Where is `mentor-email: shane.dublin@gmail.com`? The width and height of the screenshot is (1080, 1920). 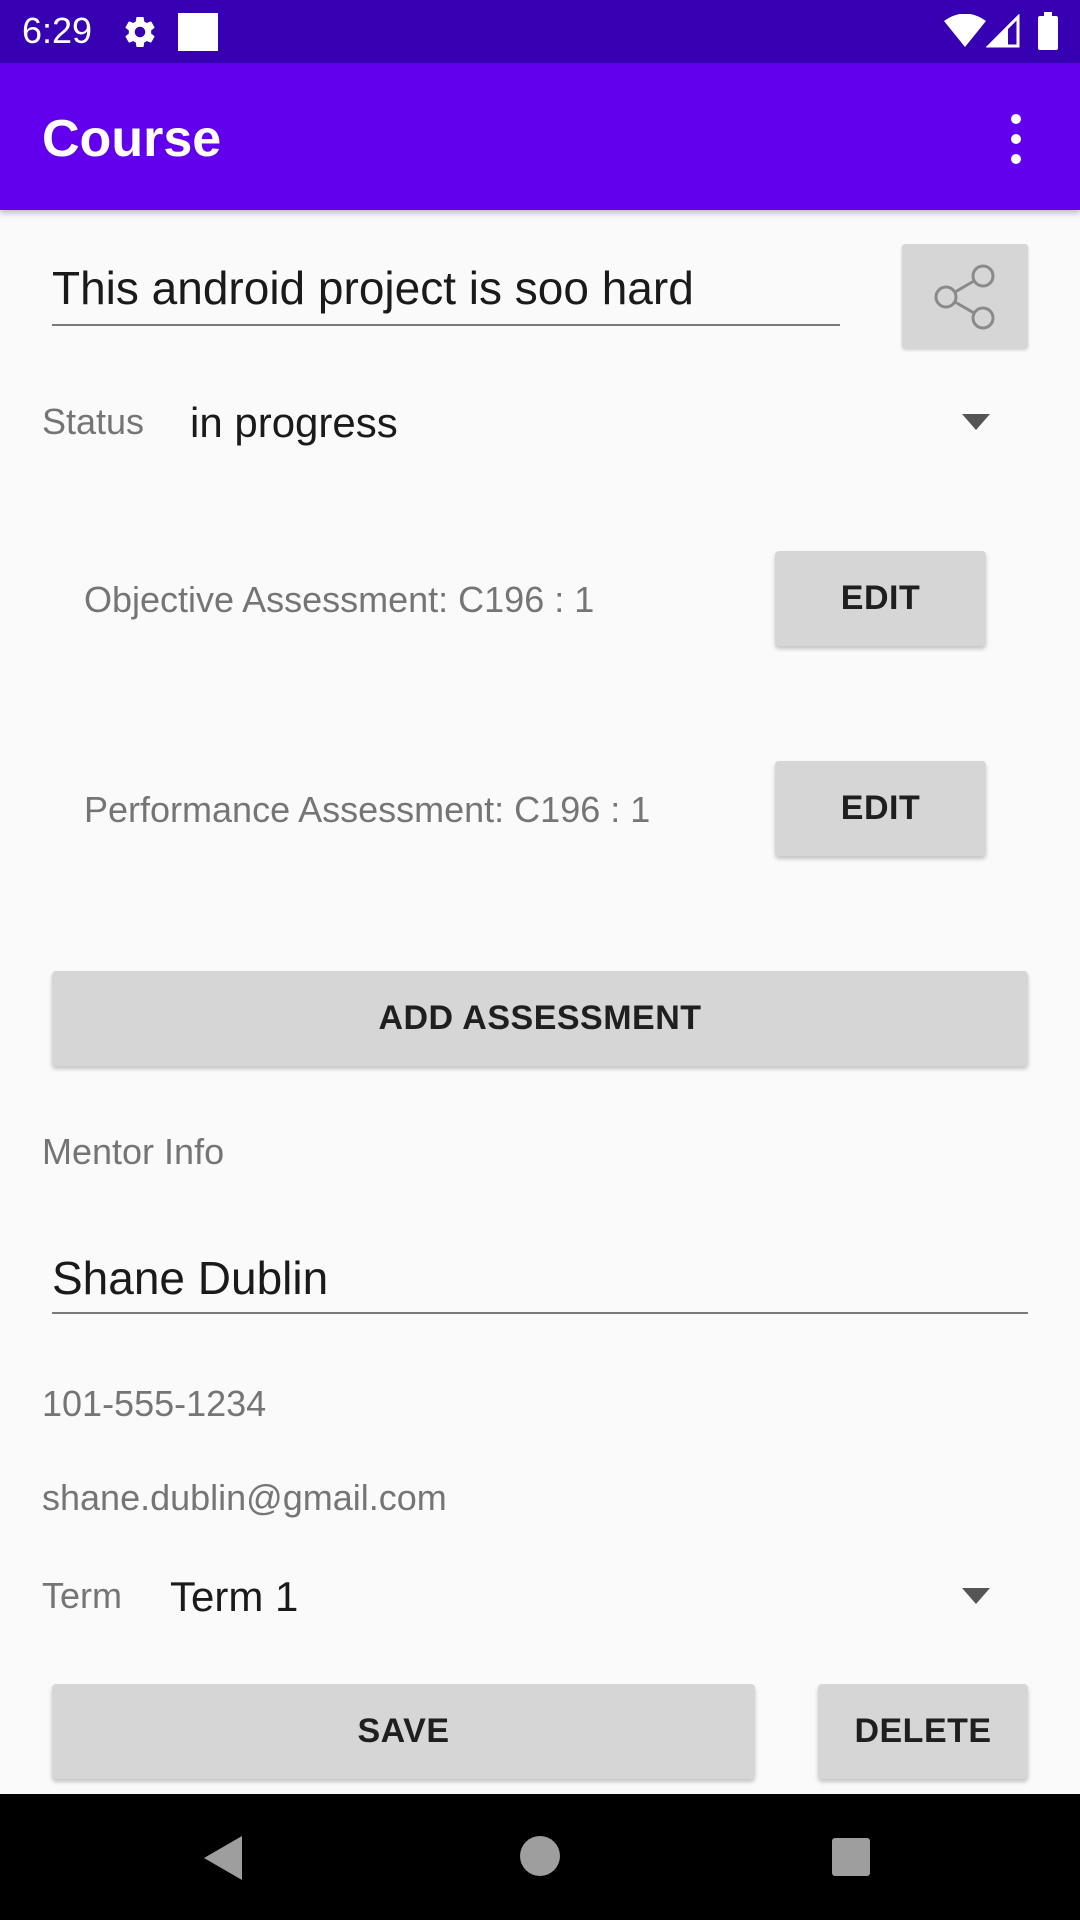 mentor-email: shane.dublin@gmail.com is located at coordinates (244, 1497).